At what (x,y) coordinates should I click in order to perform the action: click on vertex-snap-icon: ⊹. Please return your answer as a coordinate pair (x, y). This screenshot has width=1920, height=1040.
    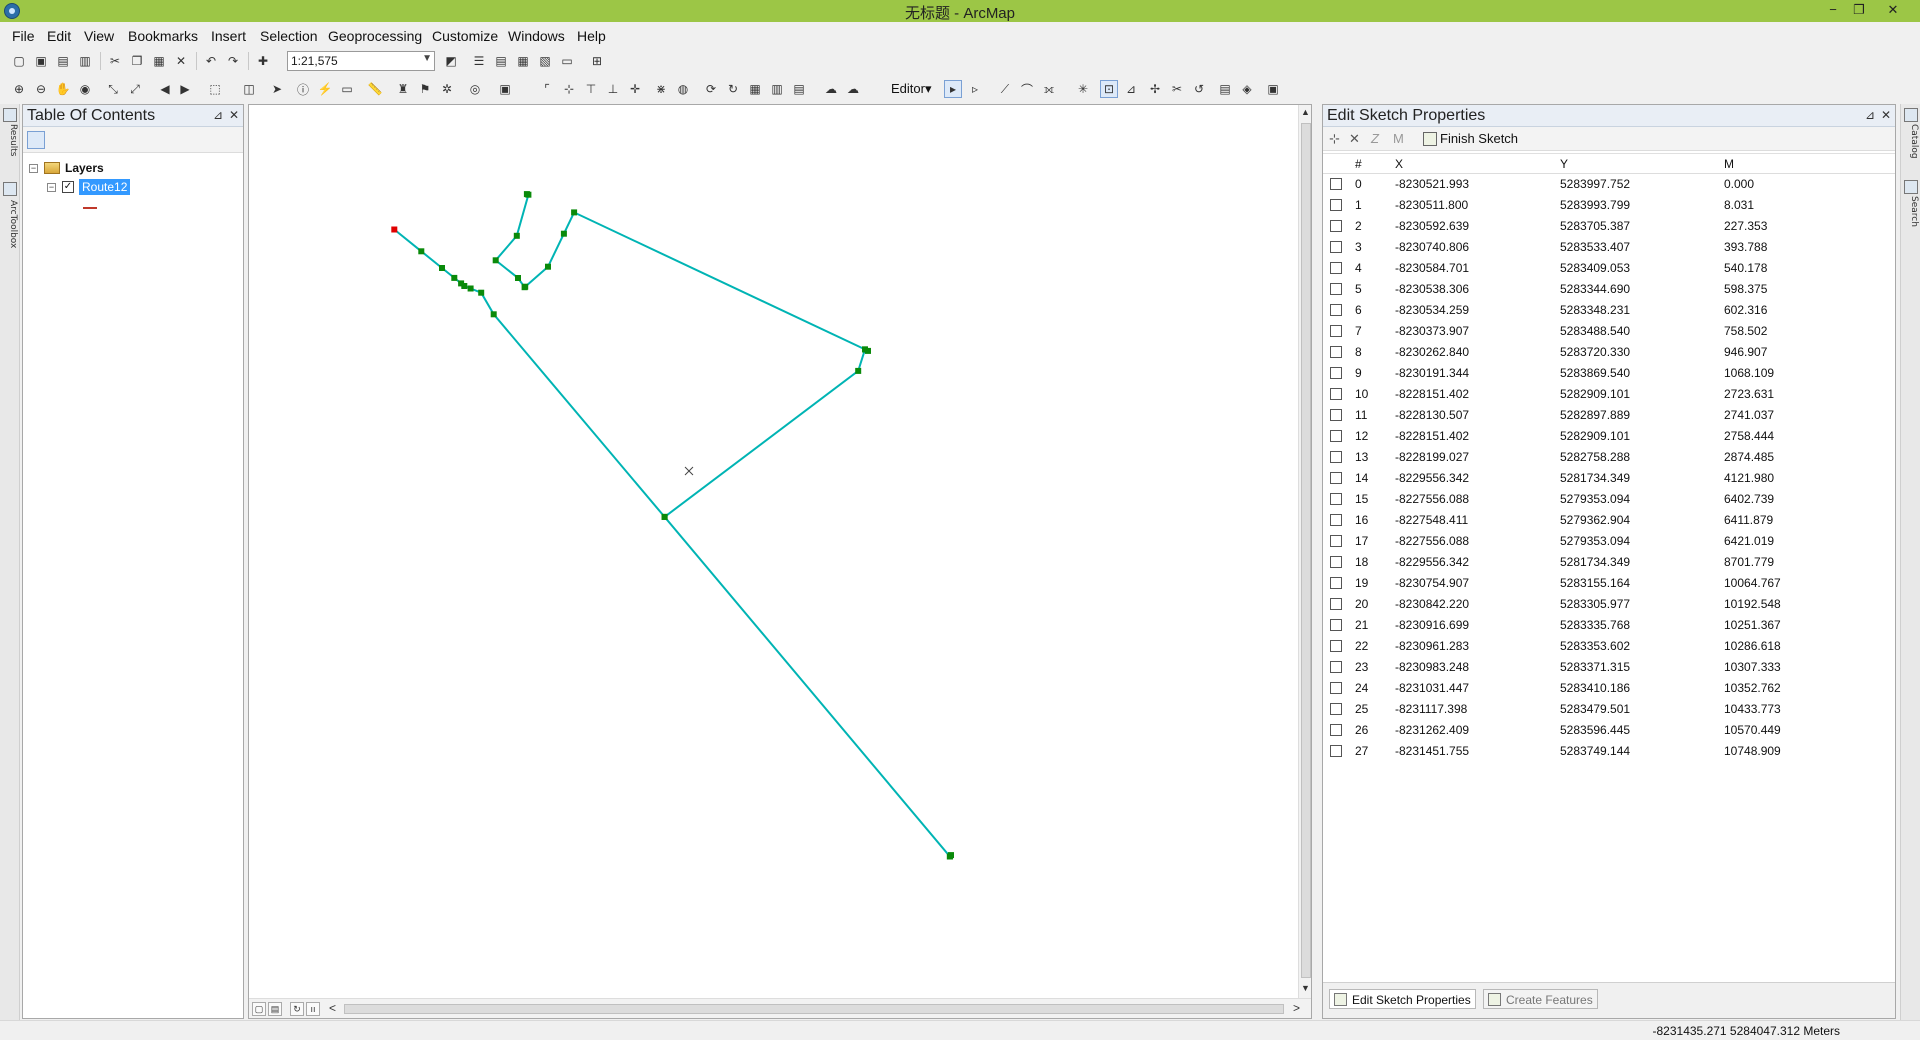
    Looking at the image, I should click on (569, 89).